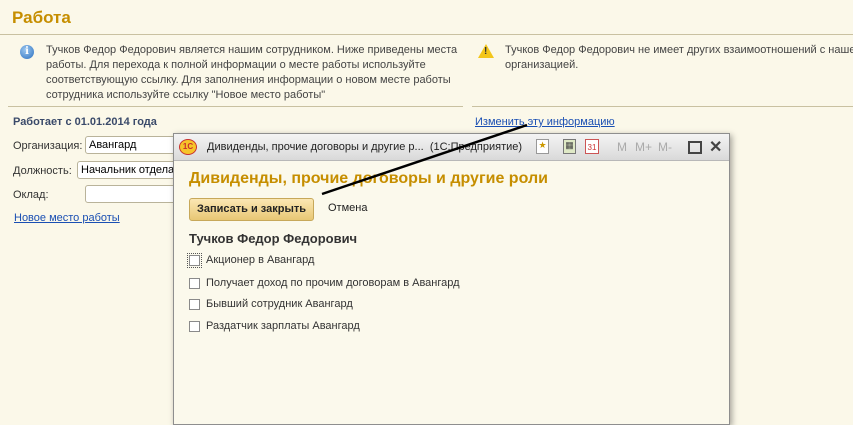 The height and width of the screenshot is (425, 853). I want to click on annotation-arrow, so click(424, 159).